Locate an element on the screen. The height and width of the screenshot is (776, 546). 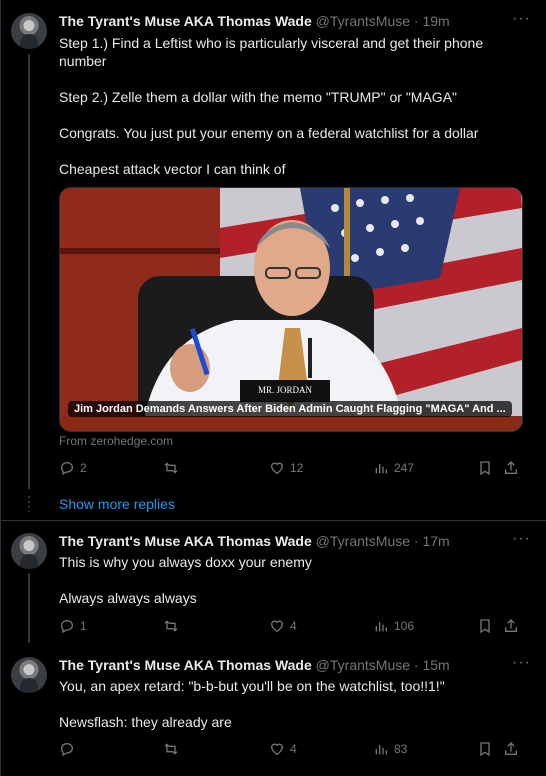
thread-gap-indicator is located at coordinates (29, 504).